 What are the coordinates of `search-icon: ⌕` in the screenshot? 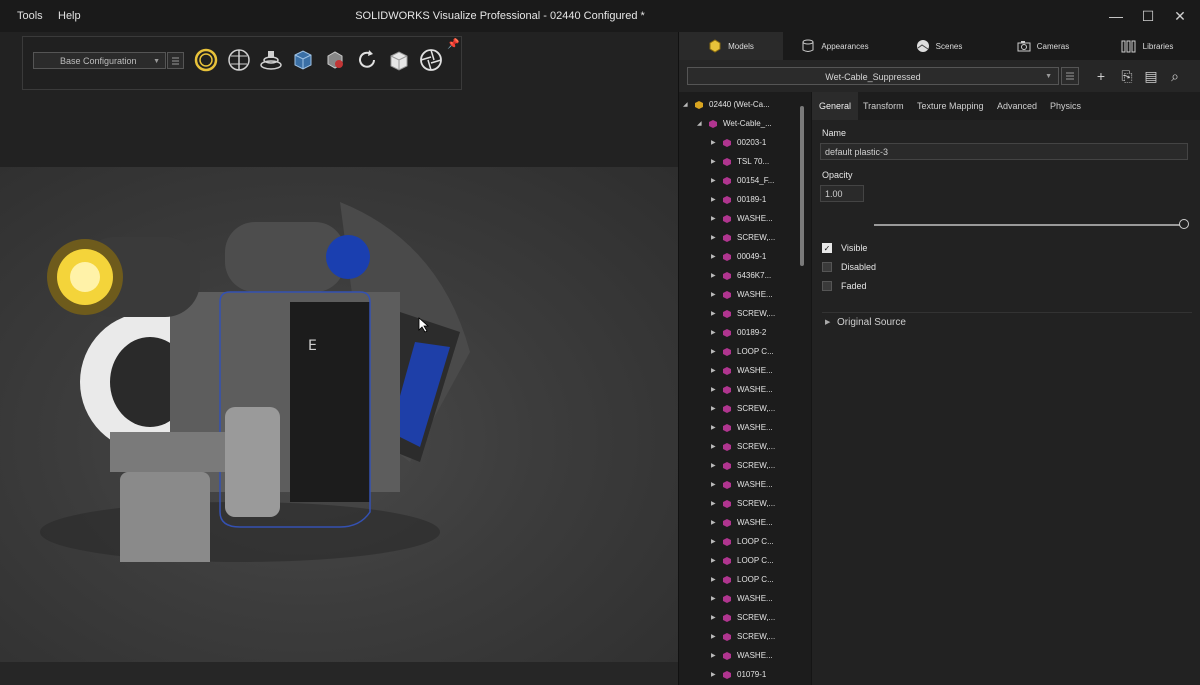 It's located at (1175, 76).